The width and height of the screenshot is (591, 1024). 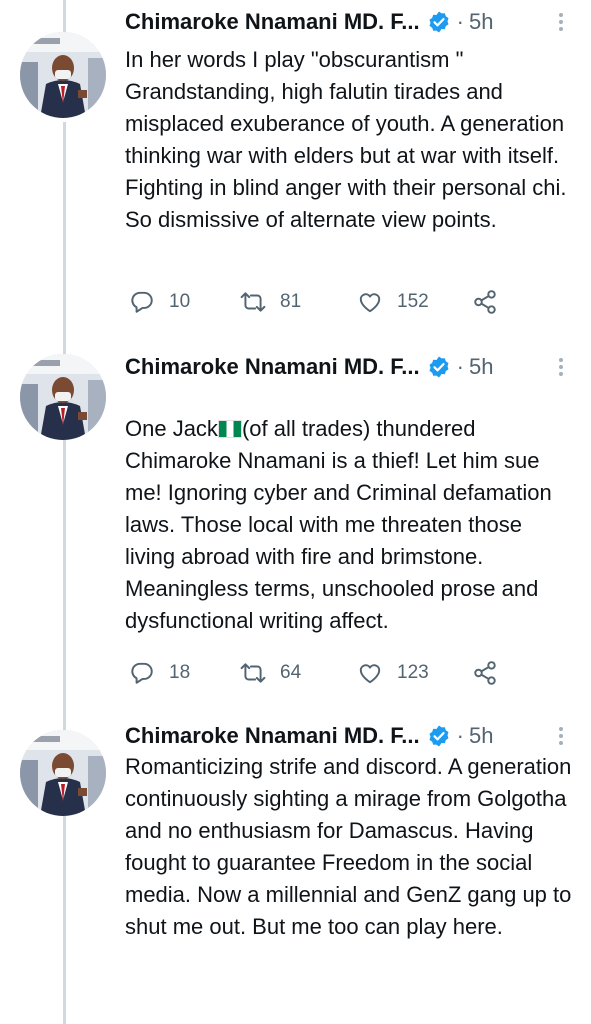 What do you see at coordinates (180, 301) in the screenshot?
I see `reply-count: 10` at bounding box center [180, 301].